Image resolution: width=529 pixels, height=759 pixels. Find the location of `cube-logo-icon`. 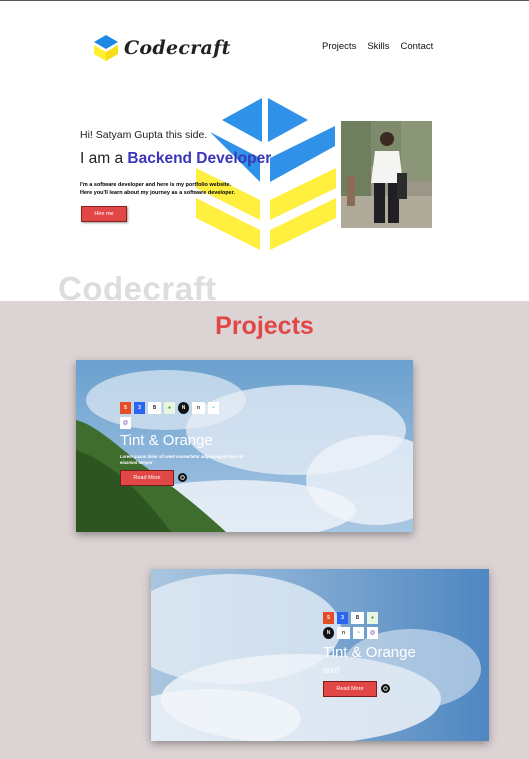

cube-logo-icon is located at coordinates (106, 48).